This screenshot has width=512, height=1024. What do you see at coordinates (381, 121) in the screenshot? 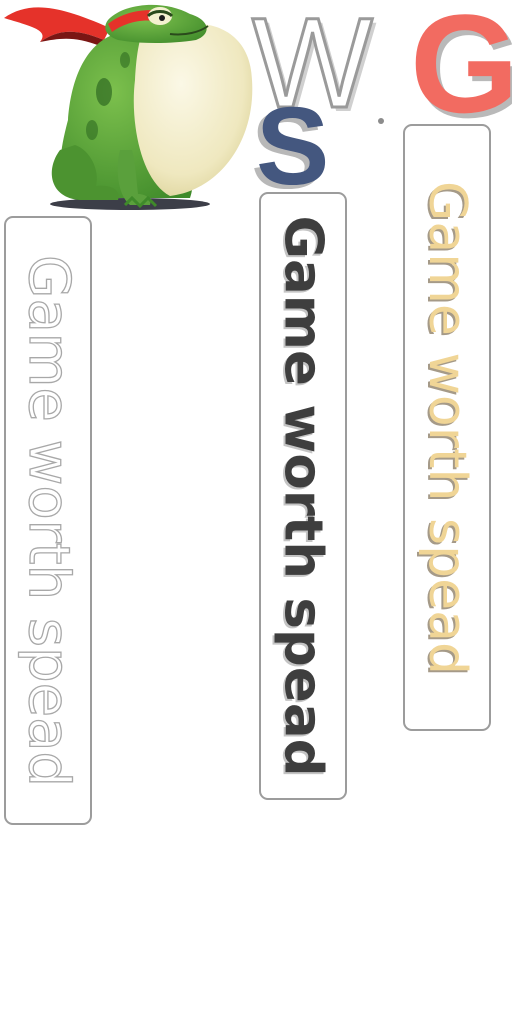
I see `logo-dot` at bounding box center [381, 121].